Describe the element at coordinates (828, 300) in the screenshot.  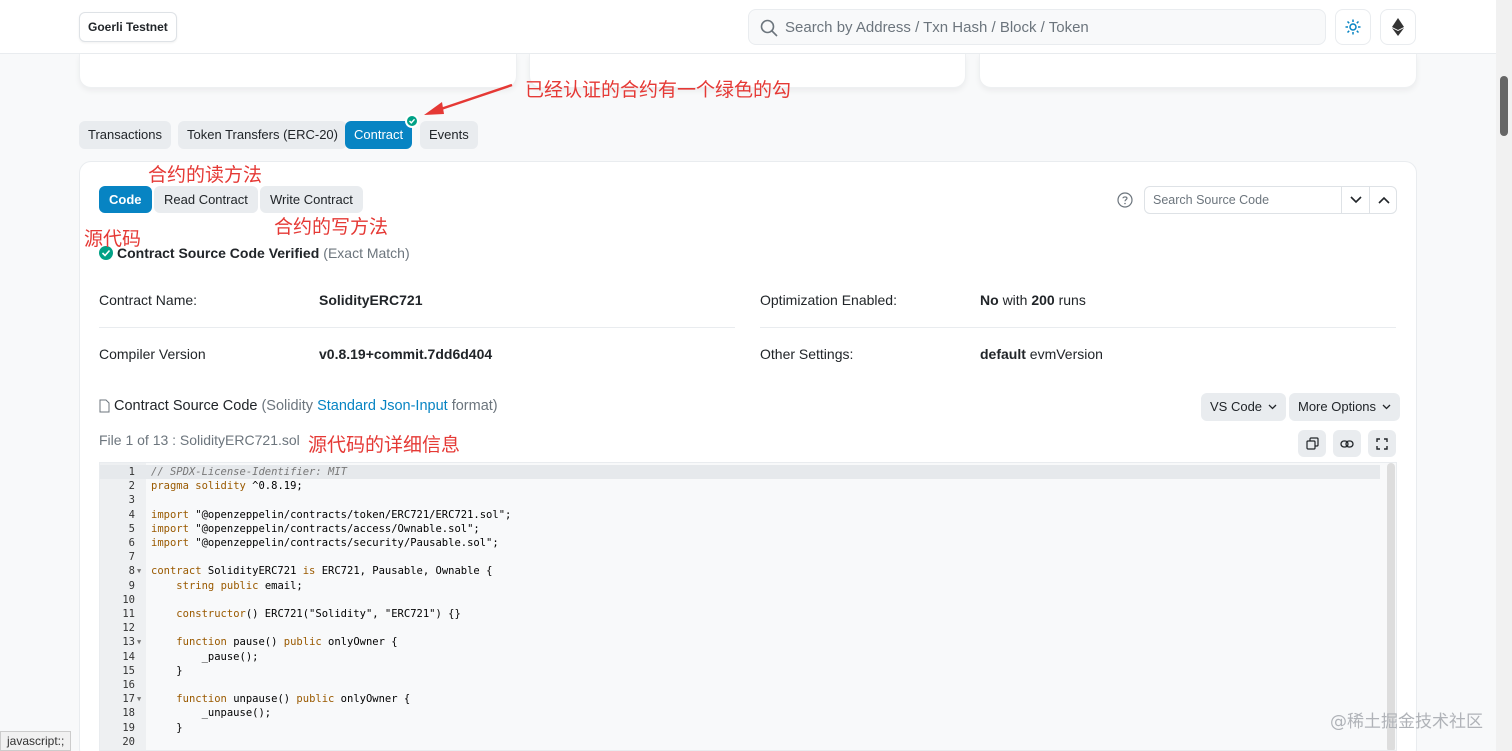
I see `optimization-label: Optimization Enabled:` at that location.